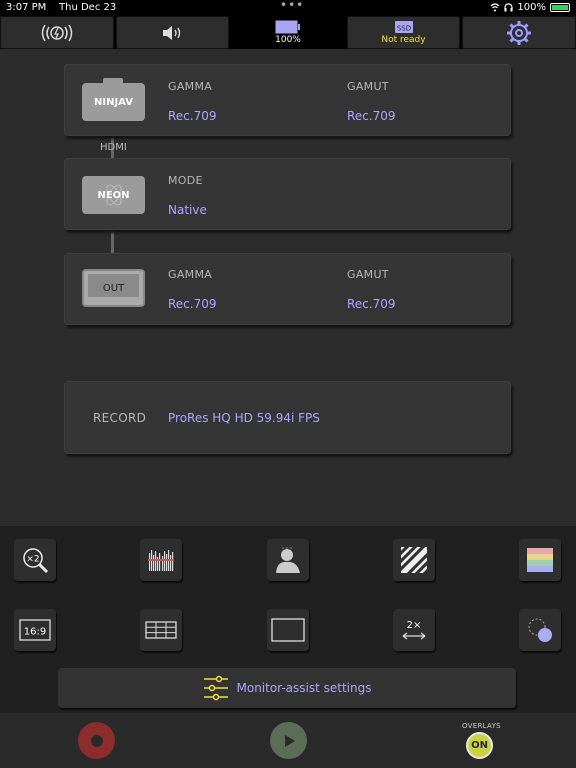 The width and height of the screenshot is (576, 768). I want to click on status-battery-percent: 100%, so click(531, 7).